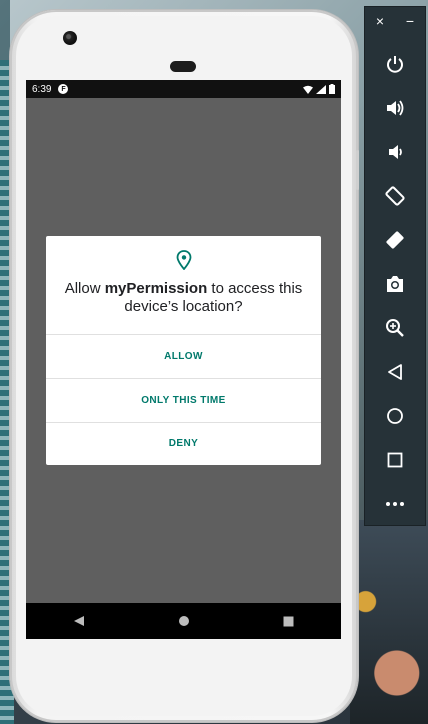 The height and width of the screenshot is (724, 428). I want to click on signal-icon, so click(321, 89).